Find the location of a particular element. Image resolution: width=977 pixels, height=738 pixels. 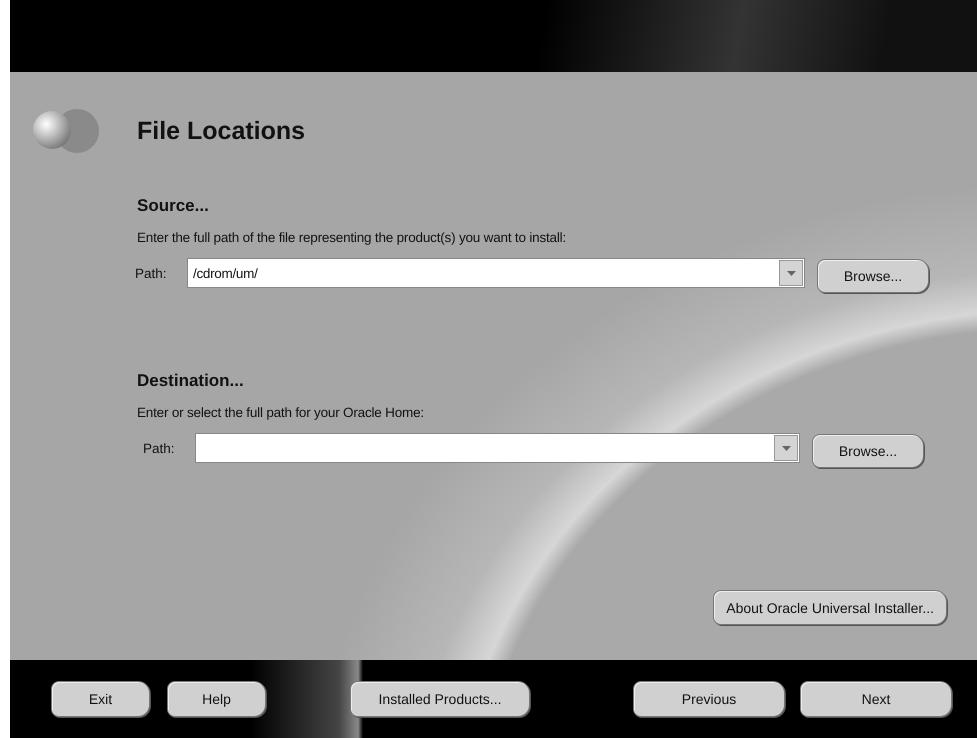

page-title: File Locations is located at coordinates (221, 131).